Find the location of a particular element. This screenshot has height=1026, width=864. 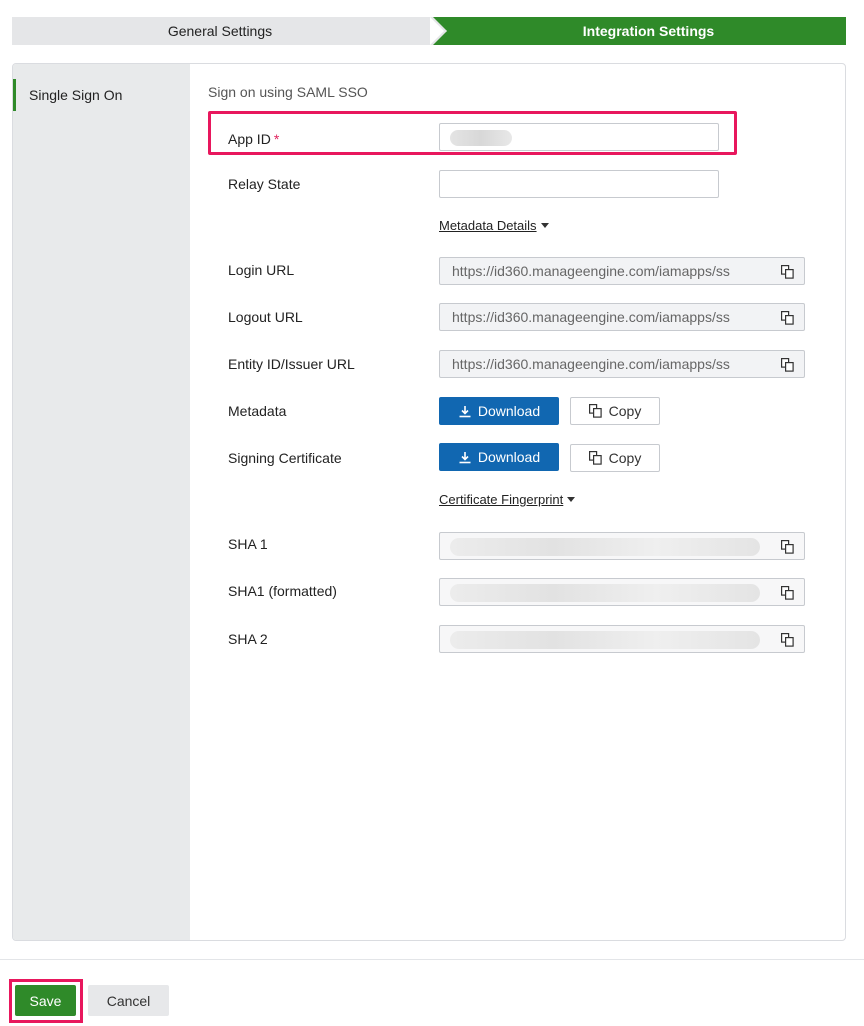

metadata-details-label: Metadata Details is located at coordinates (488, 225).